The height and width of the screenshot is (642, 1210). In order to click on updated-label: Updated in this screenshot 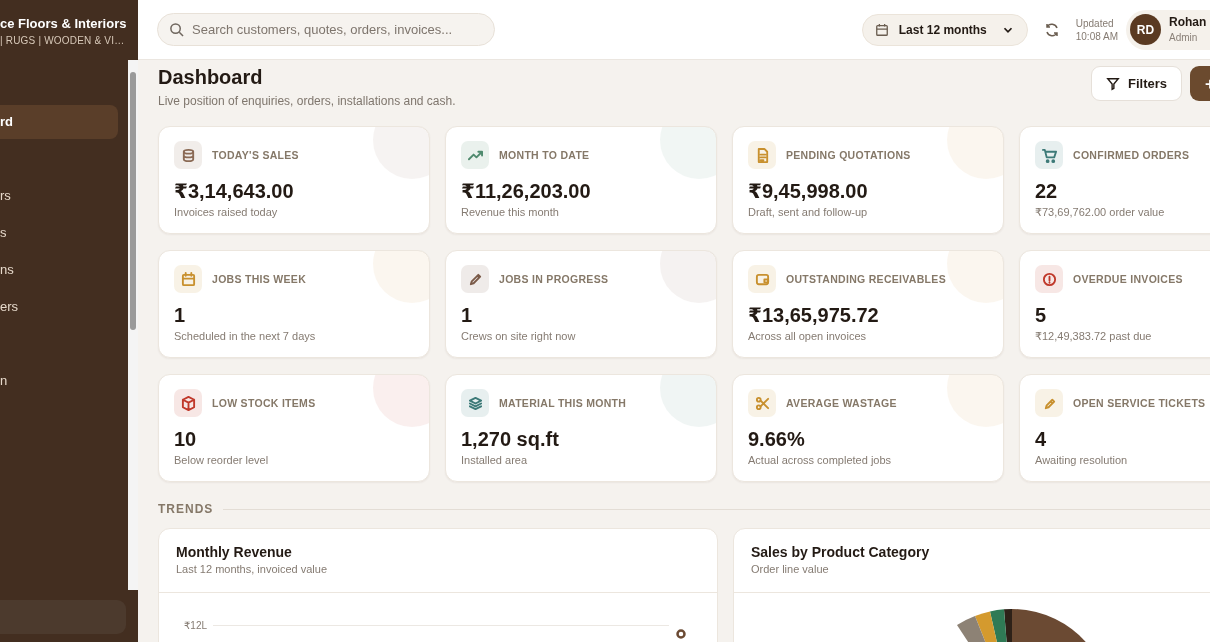, I will do `click(1095, 23)`.